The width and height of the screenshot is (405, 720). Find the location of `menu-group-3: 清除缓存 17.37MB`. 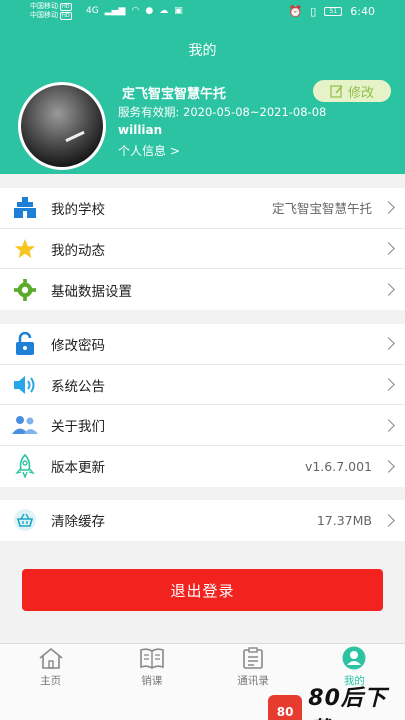

menu-group-3: 清除缓存 17.37MB is located at coordinates (202, 520).